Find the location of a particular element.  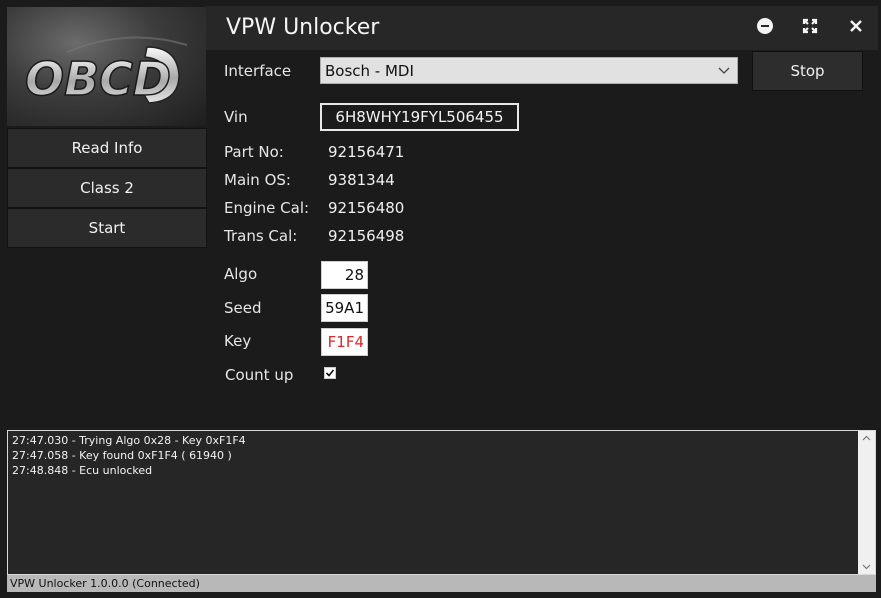

read-info-button: Read Info is located at coordinates (107, 148).